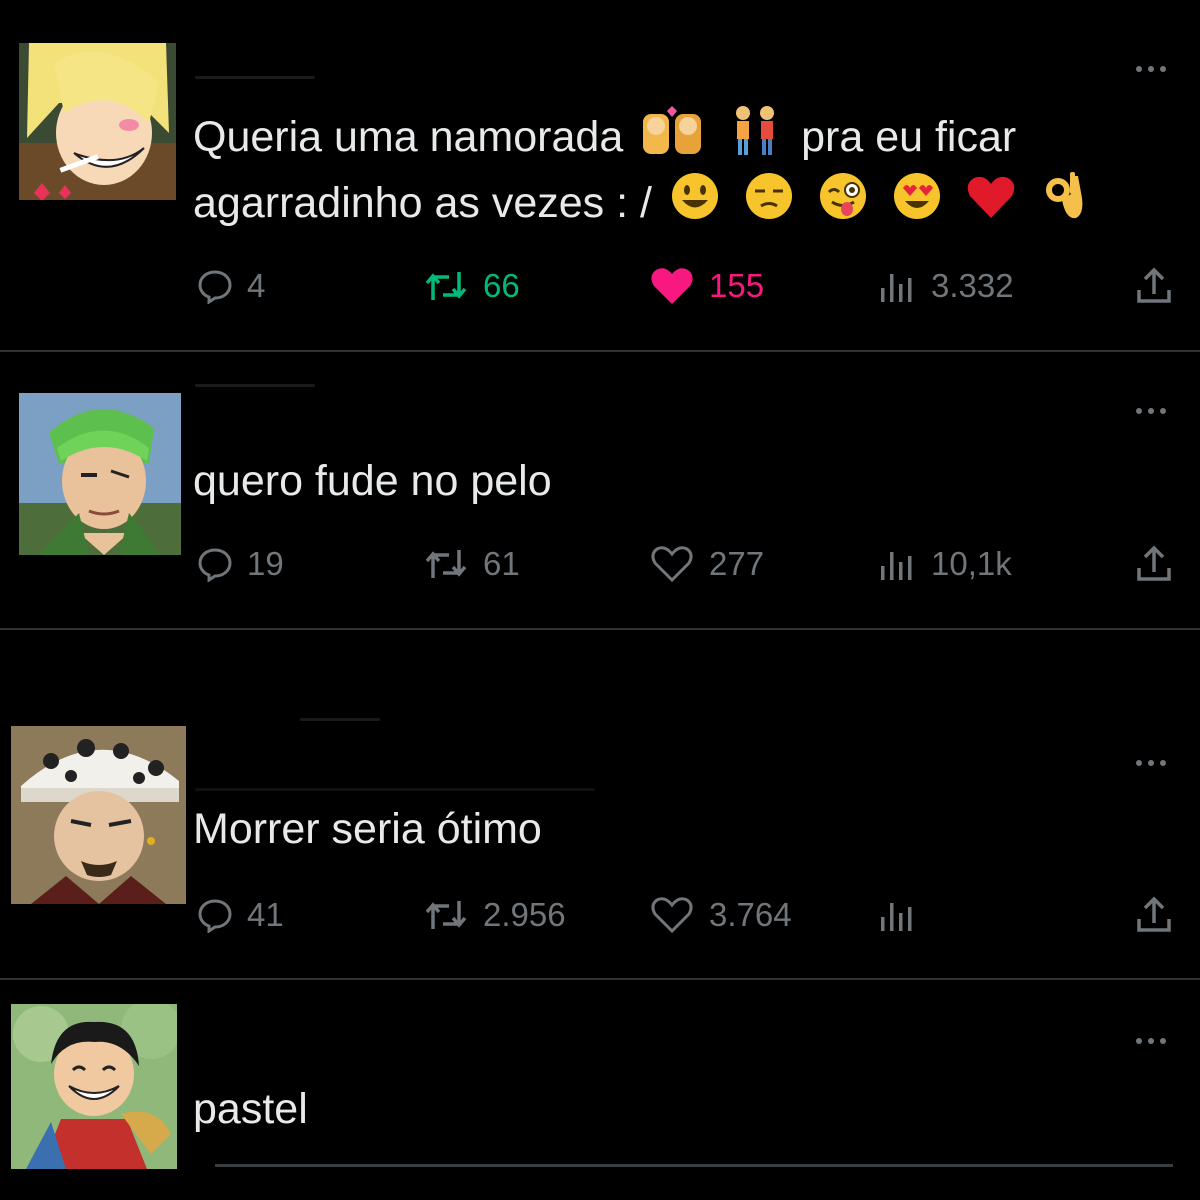 Image resolution: width=1200 pixels, height=1200 pixels. What do you see at coordinates (367, 829) in the screenshot?
I see `tweet-text: Morrer seria ótimo` at bounding box center [367, 829].